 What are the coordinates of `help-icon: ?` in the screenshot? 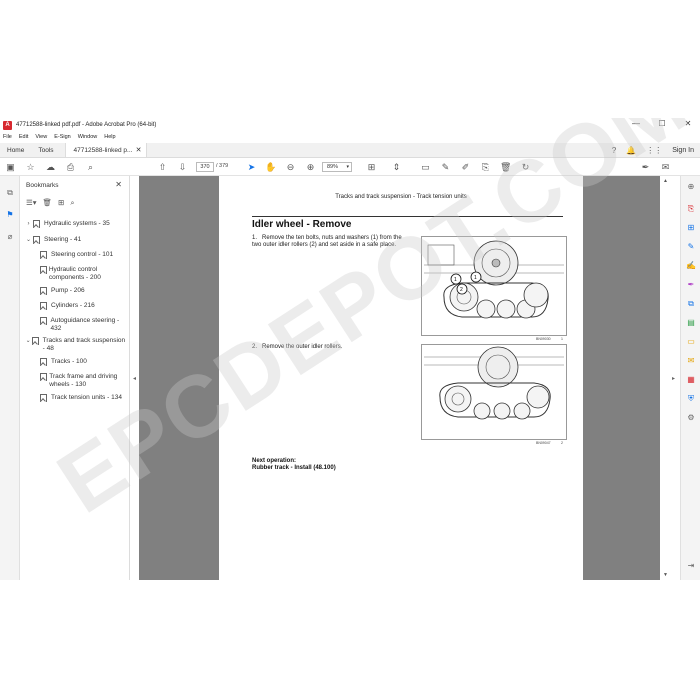 It's located at (614, 150).